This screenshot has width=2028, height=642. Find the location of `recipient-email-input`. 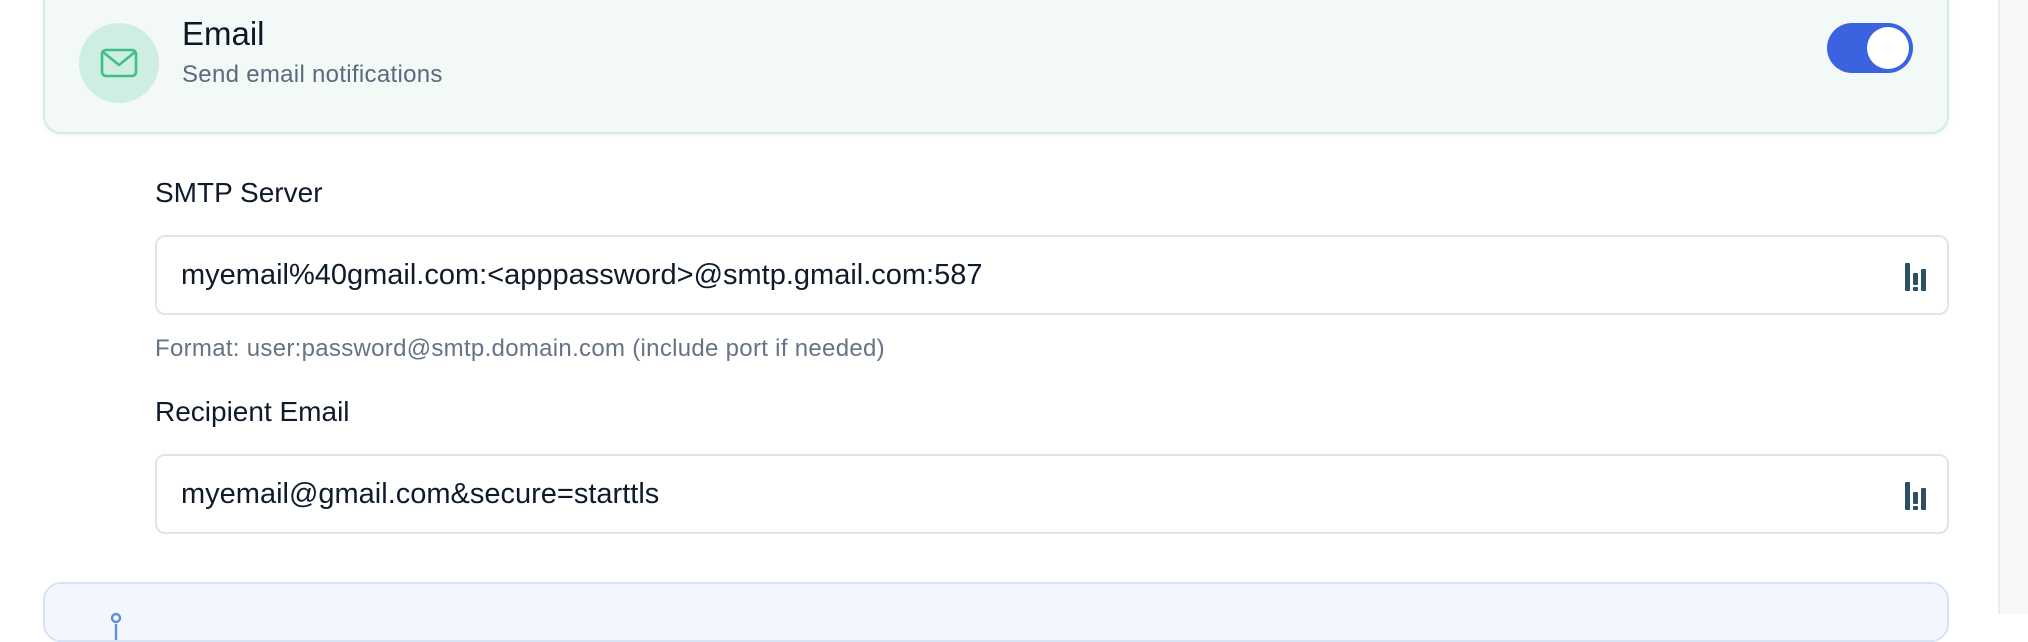

recipient-email-input is located at coordinates (1031, 494).